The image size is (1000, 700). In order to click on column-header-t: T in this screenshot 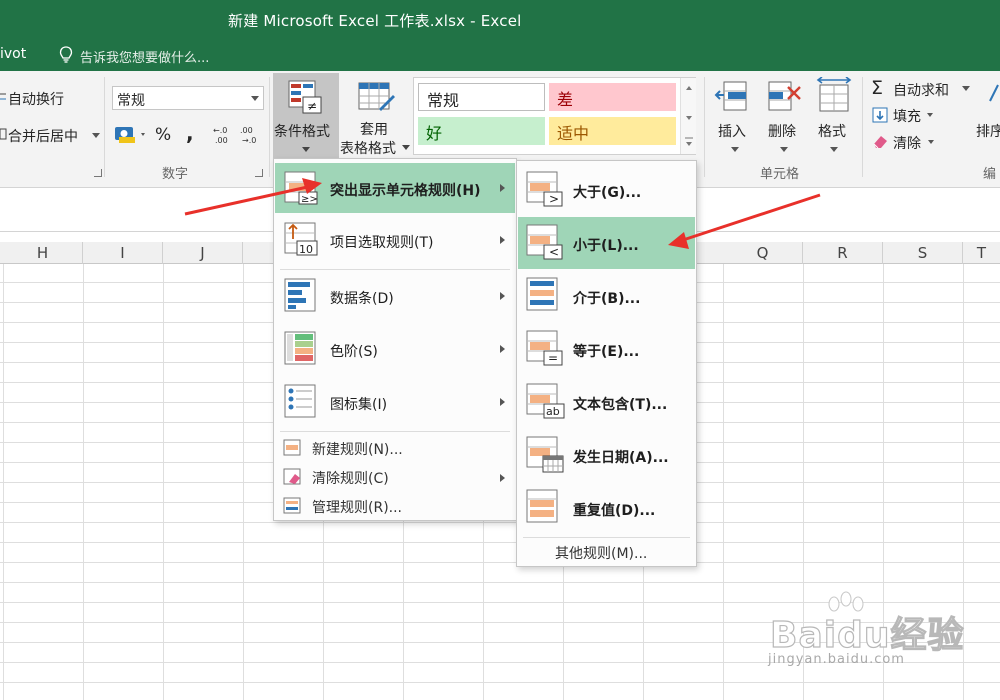, I will do `click(981, 253)`.